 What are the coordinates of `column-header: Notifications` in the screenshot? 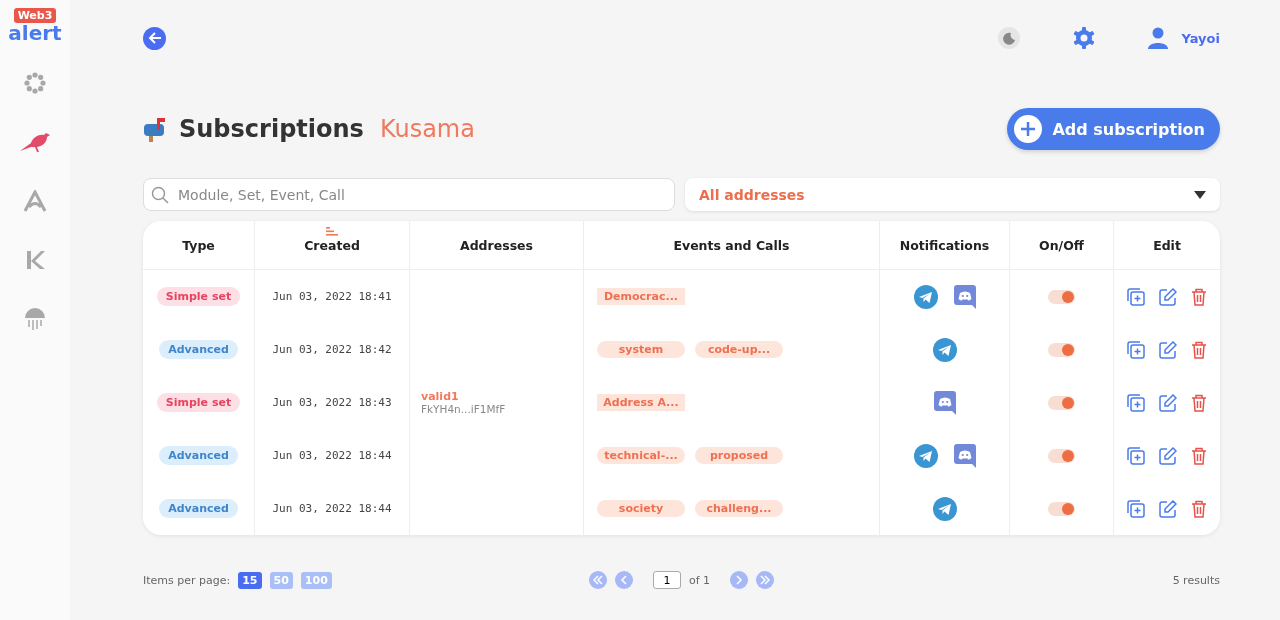 It's located at (945, 245).